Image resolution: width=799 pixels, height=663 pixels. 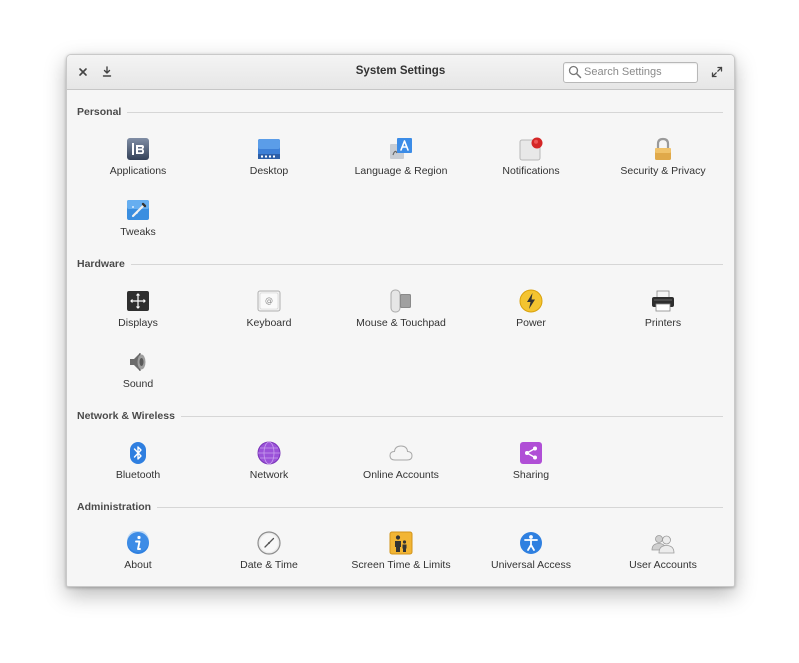 What do you see at coordinates (531, 475) in the screenshot?
I see `item-label: Sharing` at bounding box center [531, 475].